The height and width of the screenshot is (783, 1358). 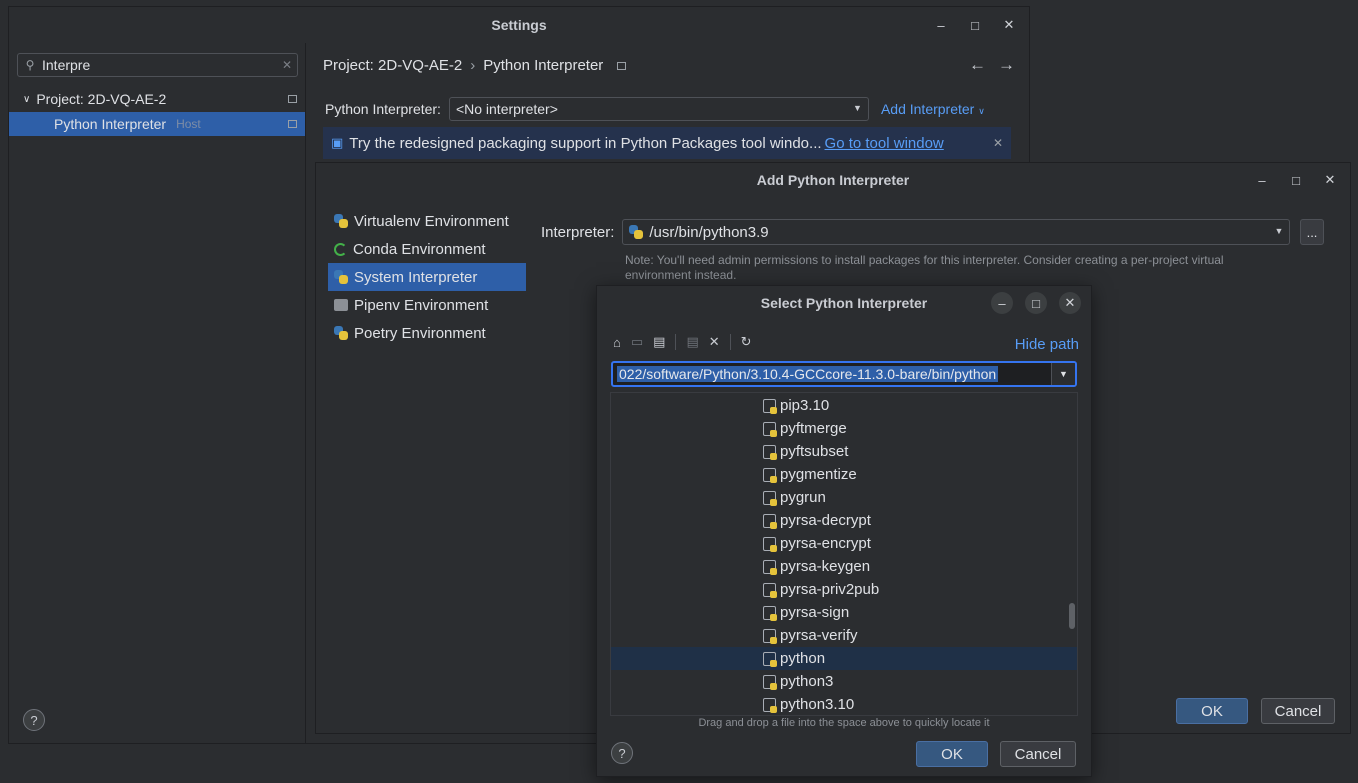 I want to click on file-item: pyrsa-keygen, so click(x=844, y=566).